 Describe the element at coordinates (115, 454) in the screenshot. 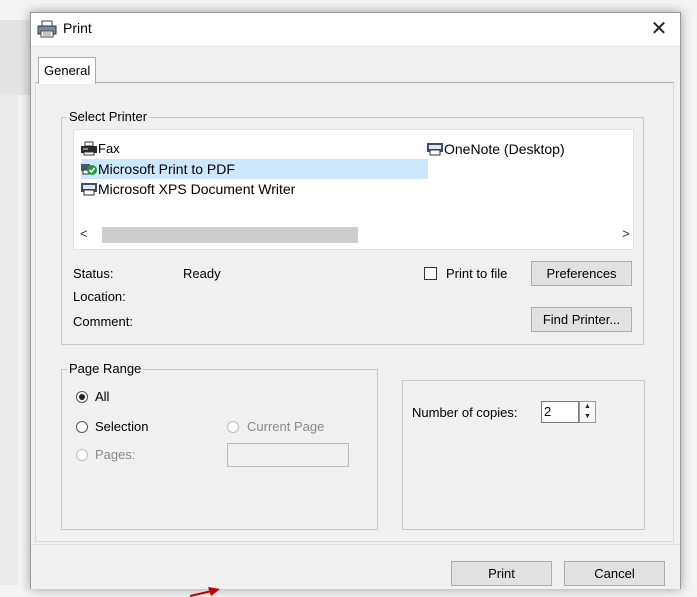

I see `pages-label: Pages:` at that location.